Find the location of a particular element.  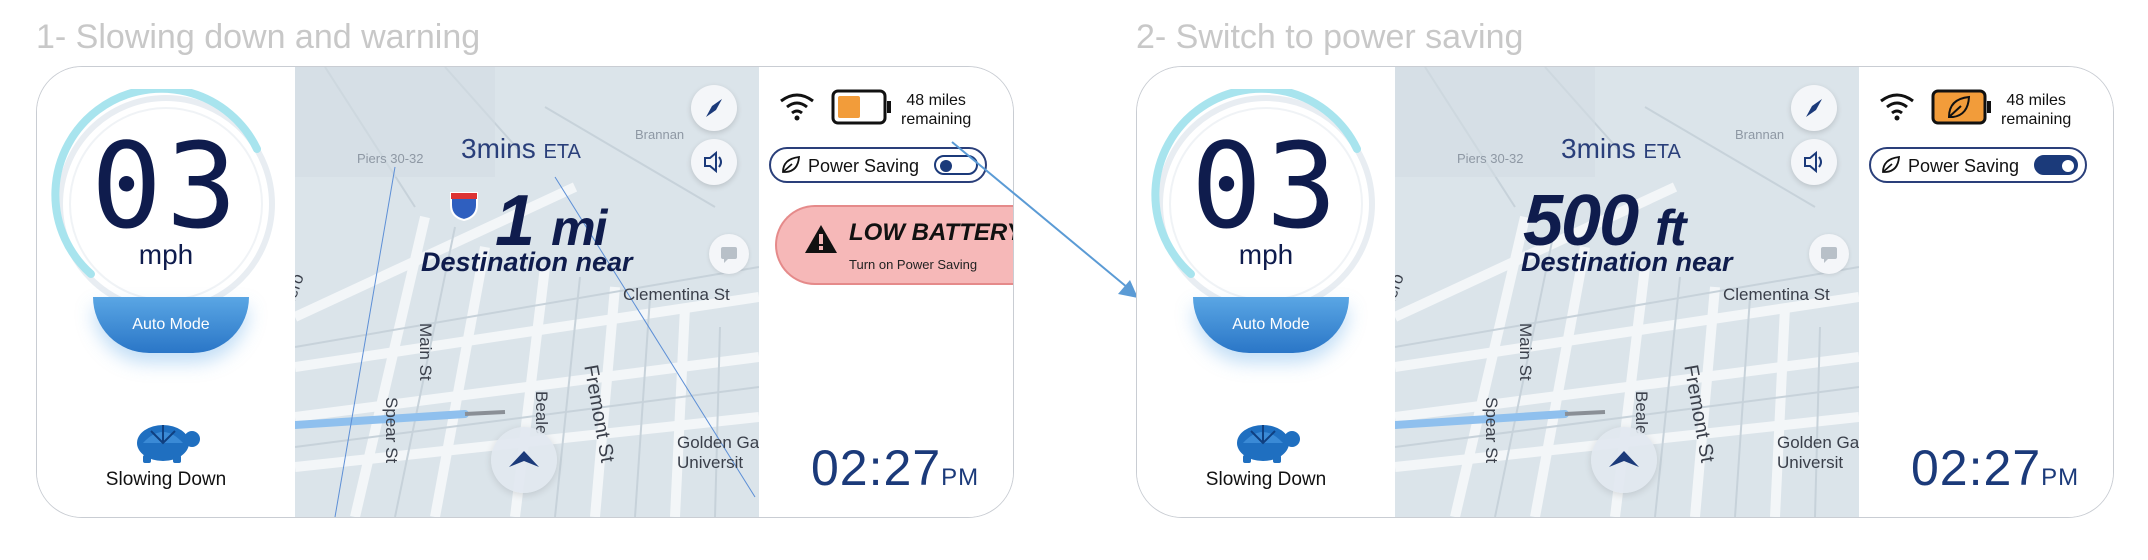

battery-icon is located at coordinates (861, 107).